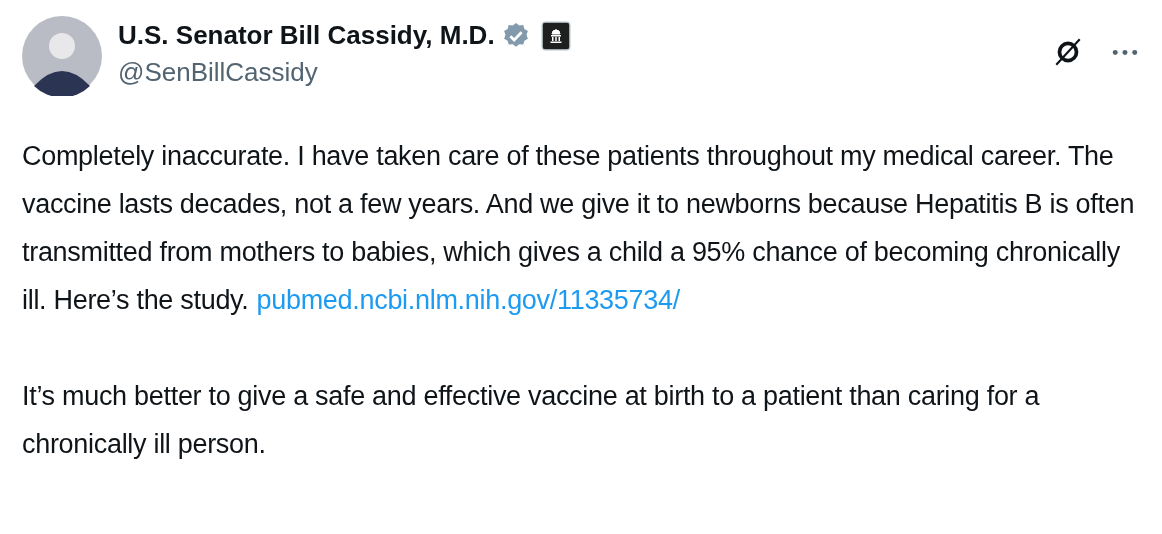 The height and width of the screenshot is (534, 1162). I want to click on author-name: U.S. Senator Bill Cassidy, M.D., so click(306, 35).